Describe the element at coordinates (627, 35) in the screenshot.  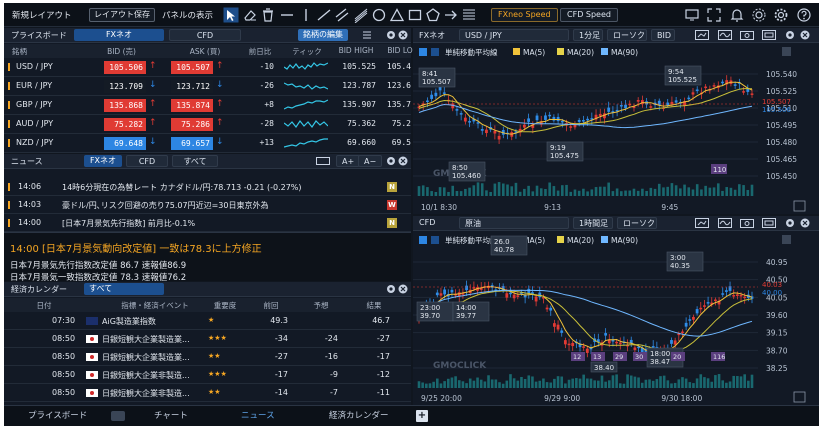
I see `chart1-type-select: ローソク` at that location.